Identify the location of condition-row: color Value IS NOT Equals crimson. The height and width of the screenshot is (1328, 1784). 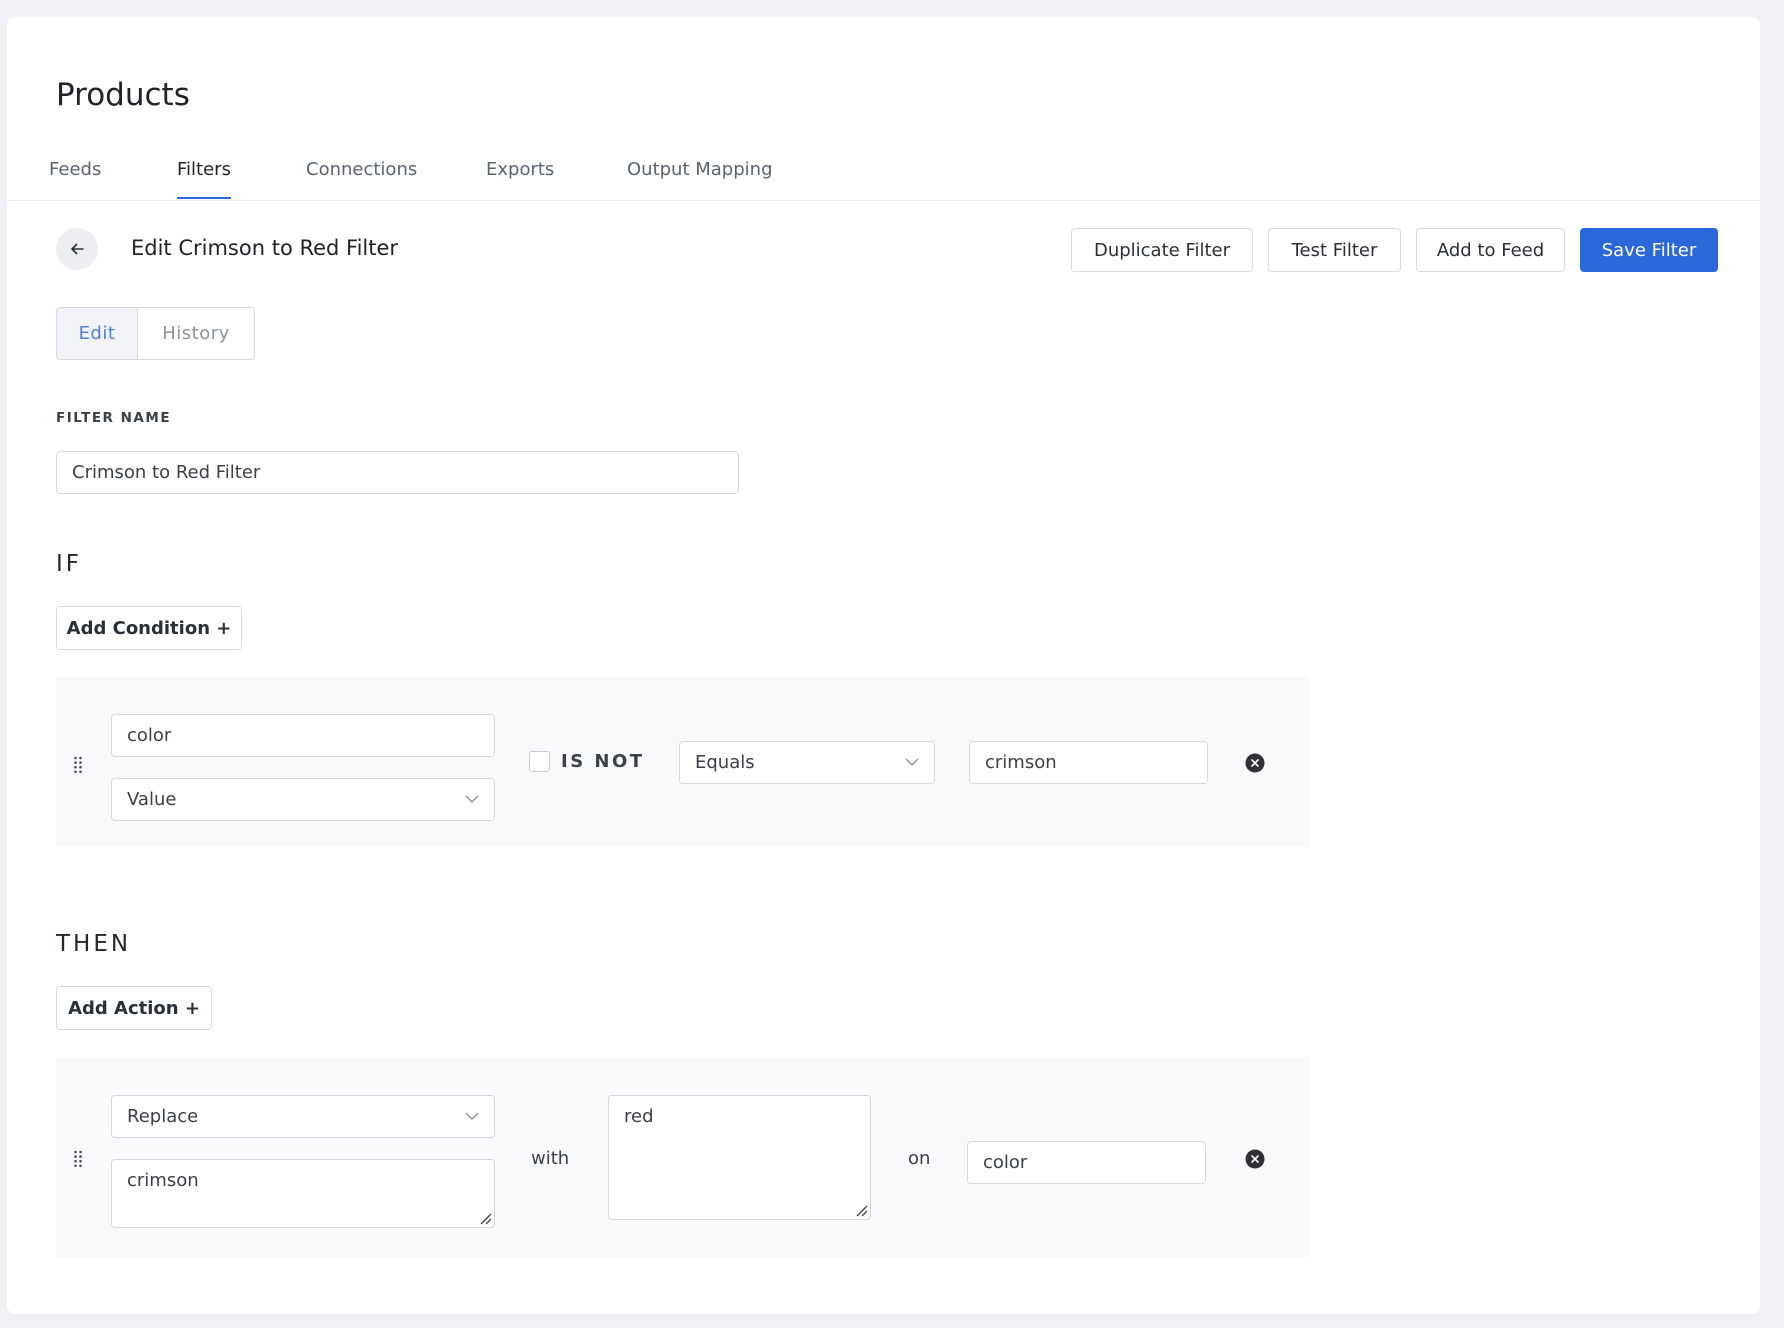
(682, 762).